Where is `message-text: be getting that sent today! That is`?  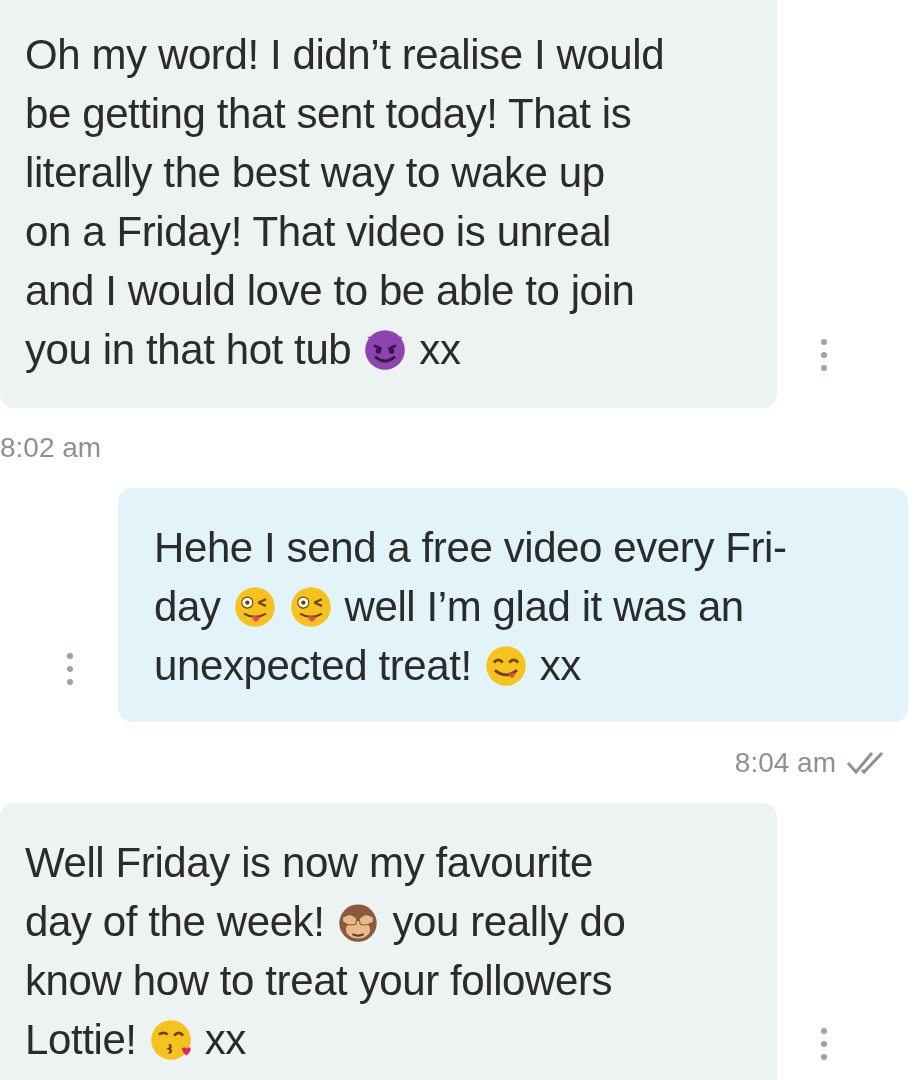
message-text: be getting that sent today! That is is located at coordinates (328, 114).